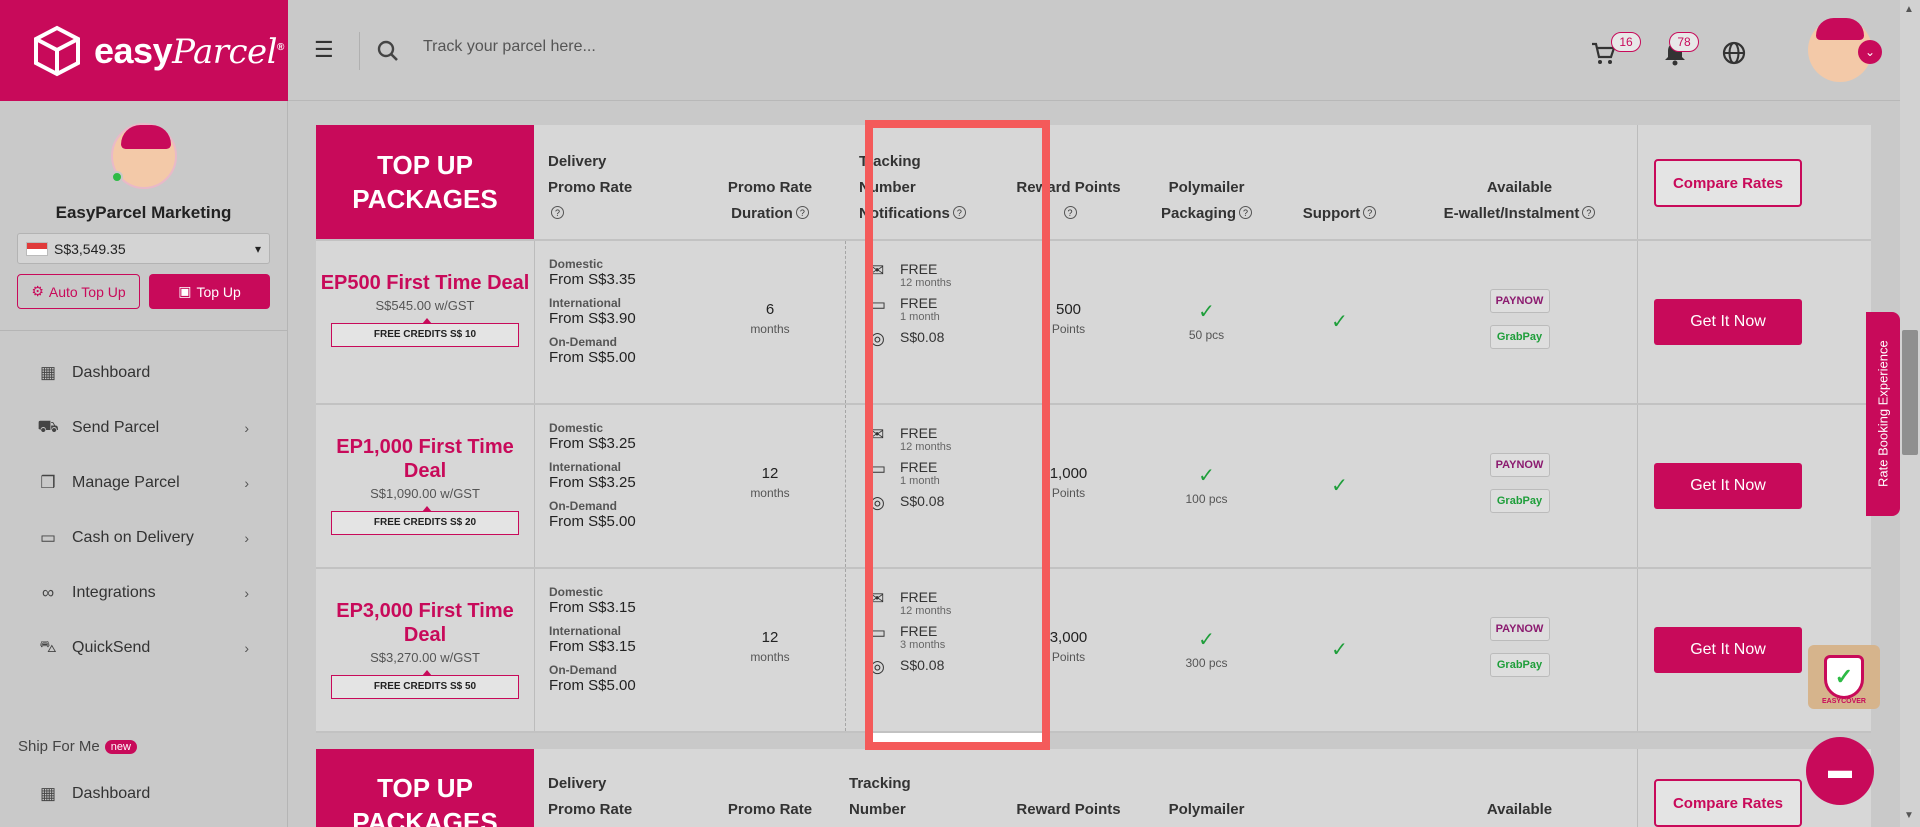 The width and height of the screenshot is (1920, 827). What do you see at coordinates (1909, 815) in the screenshot?
I see `scroll-down-arrow-icon: ▼` at bounding box center [1909, 815].